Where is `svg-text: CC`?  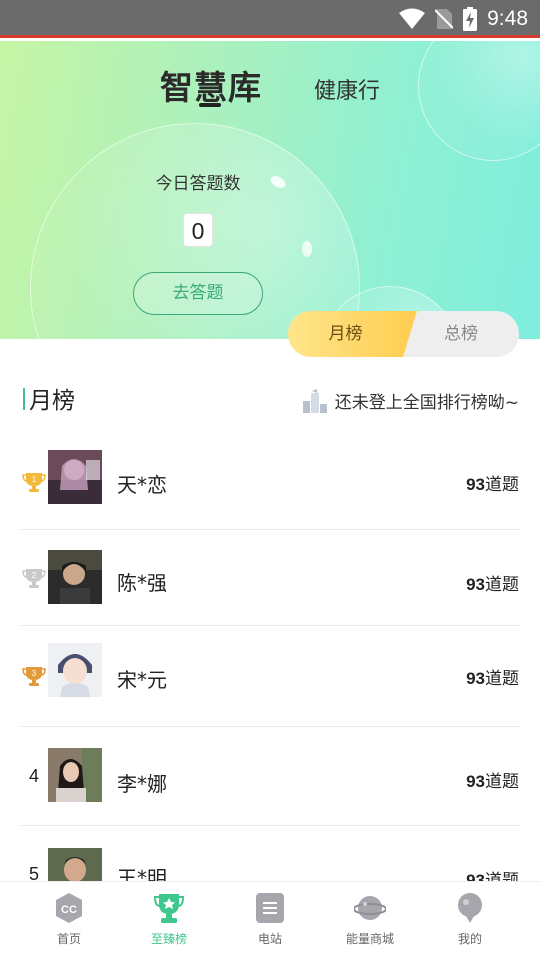 svg-text: CC is located at coordinates (69, 910).